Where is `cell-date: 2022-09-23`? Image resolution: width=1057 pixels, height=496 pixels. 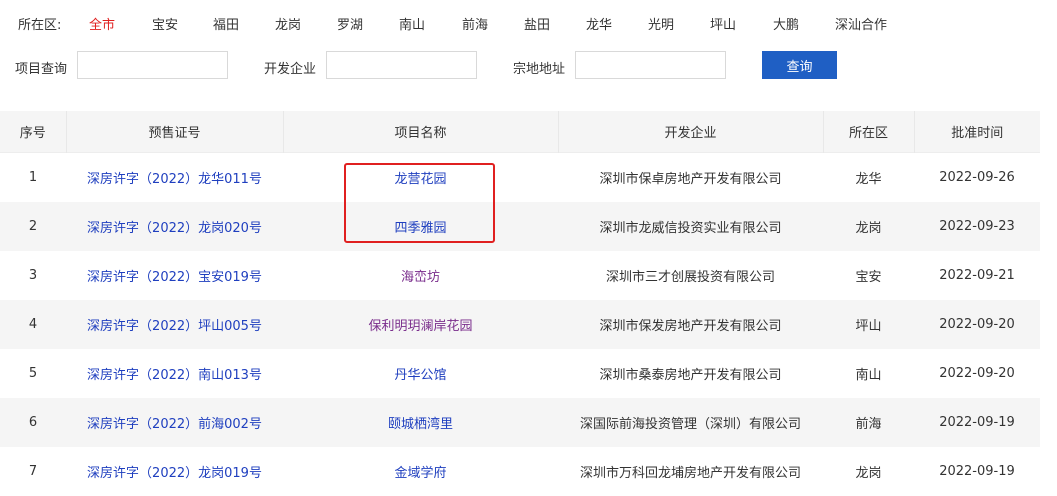 cell-date: 2022-09-23 is located at coordinates (977, 226).